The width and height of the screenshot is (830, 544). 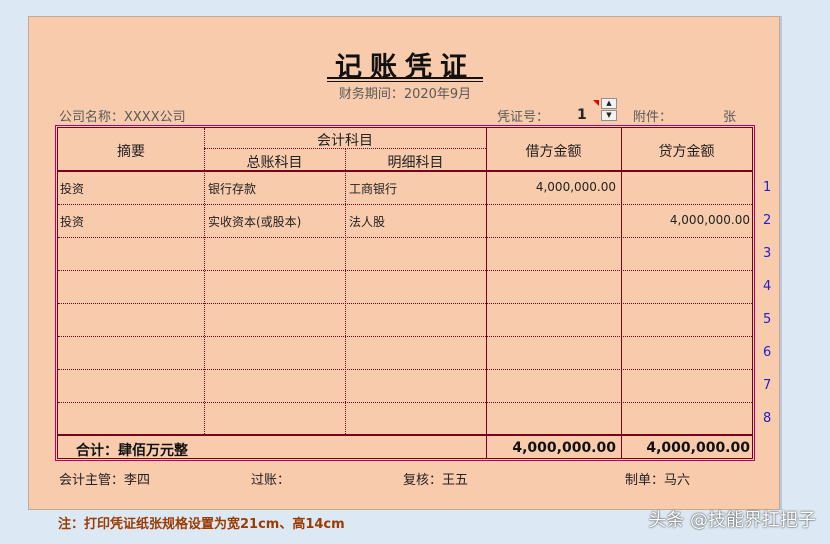 I want to click on sheet-edge, so click(x=781, y=263).